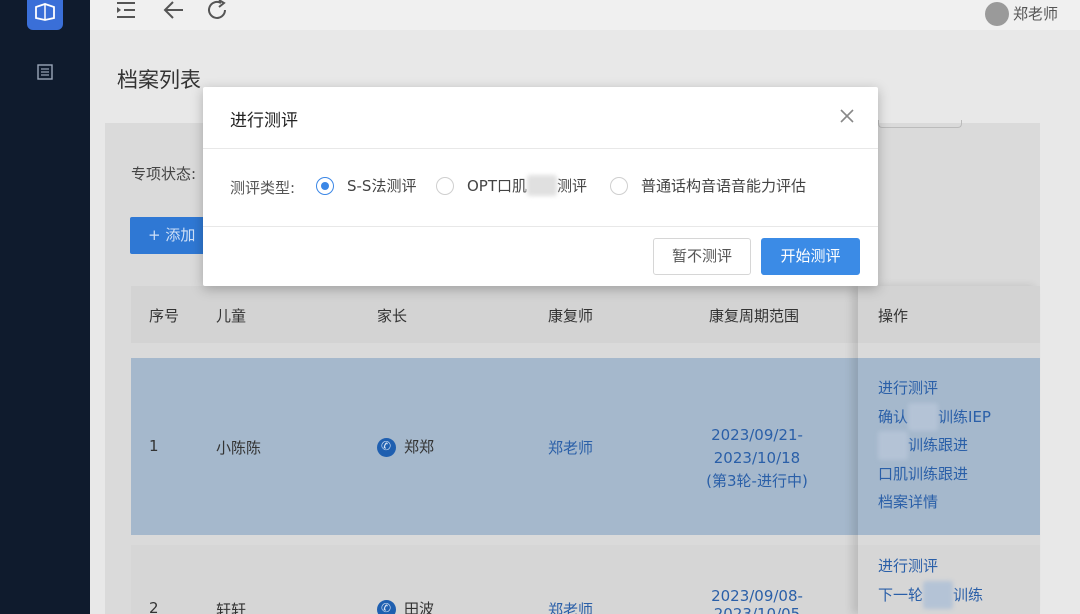 Image resolution: width=1080 pixels, height=614 pixels. I want to click on radio-label: 普通话构音语音能力评估, so click(724, 186).